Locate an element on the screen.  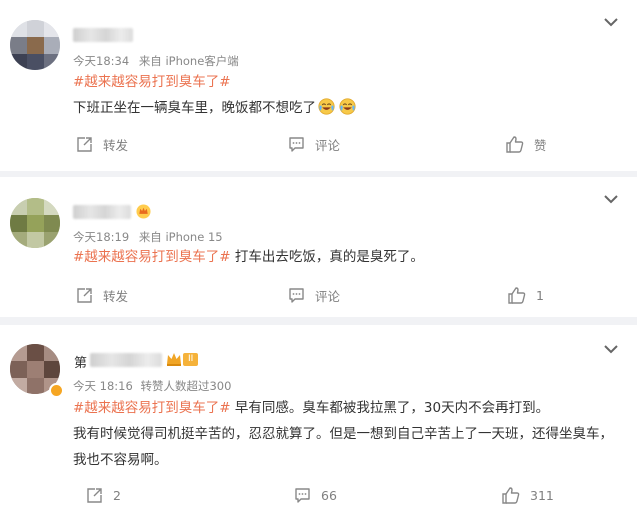
post-stat: 转赞人数超过300 is located at coordinates (186, 386).